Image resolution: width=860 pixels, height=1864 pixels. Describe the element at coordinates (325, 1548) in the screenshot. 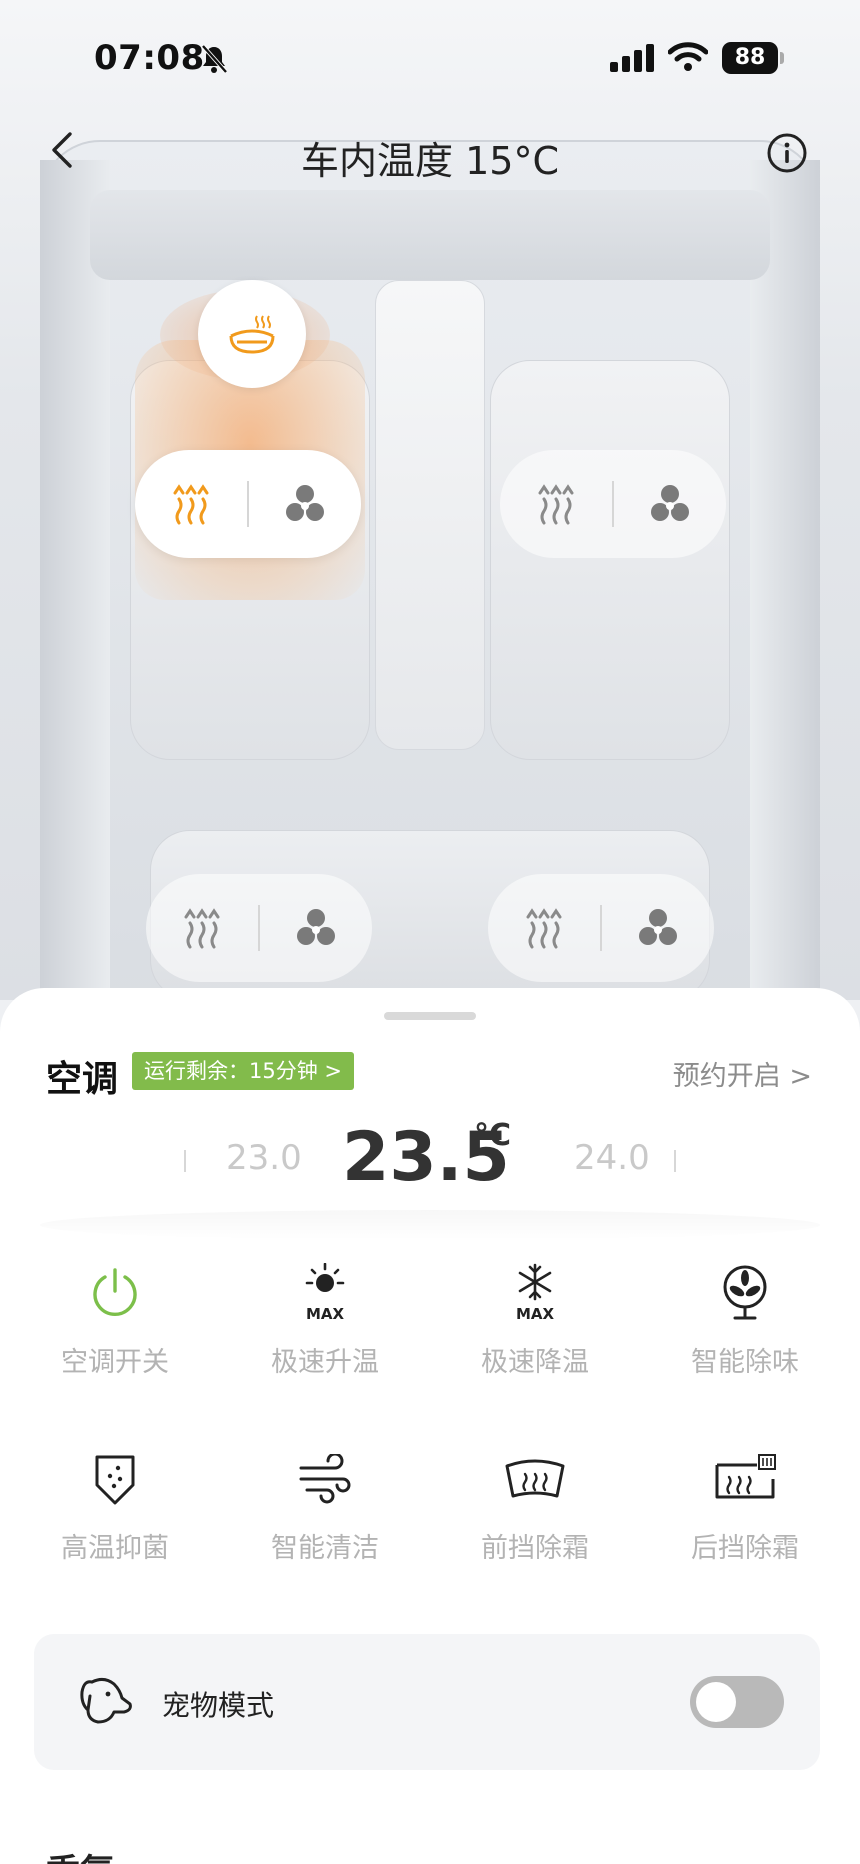

I see `function-label: 智能清洁` at that location.